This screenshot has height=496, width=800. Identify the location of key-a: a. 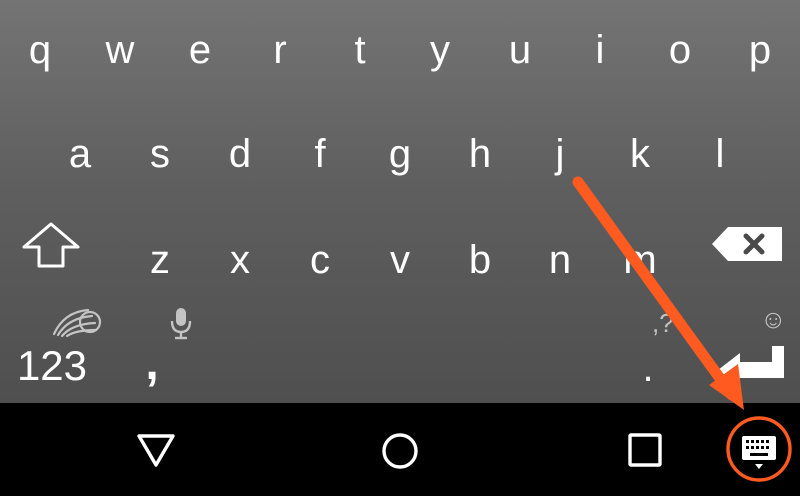
(80, 154).